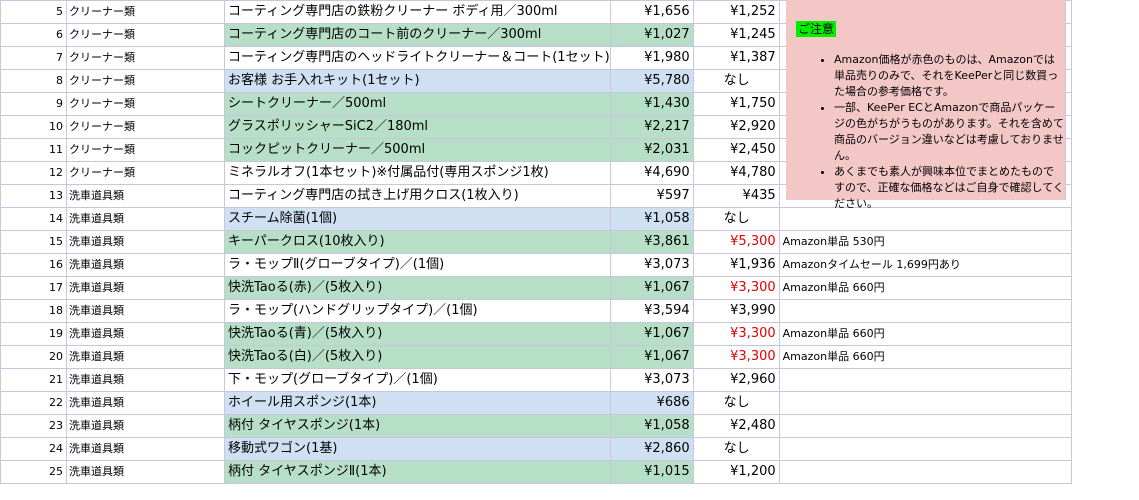 This screenshot has width=1139, height=500. Describe the element at coordinates (33, 104) in the screenshot. I see `row-number-cell: 9` at that location.